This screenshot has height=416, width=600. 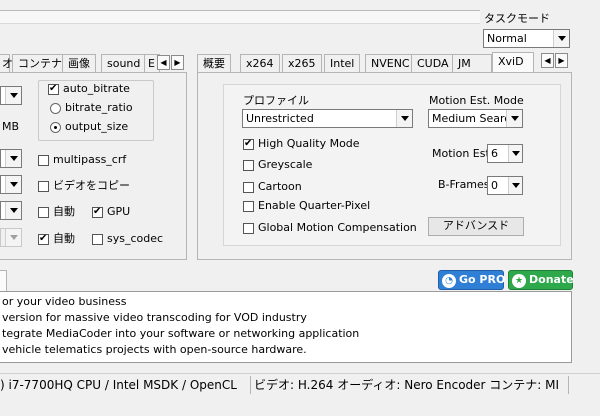 What do you see at coordinates (541, 280) in the screenshot?
I see `donate-button: ★ Donate` at bounding box center [541, 280].